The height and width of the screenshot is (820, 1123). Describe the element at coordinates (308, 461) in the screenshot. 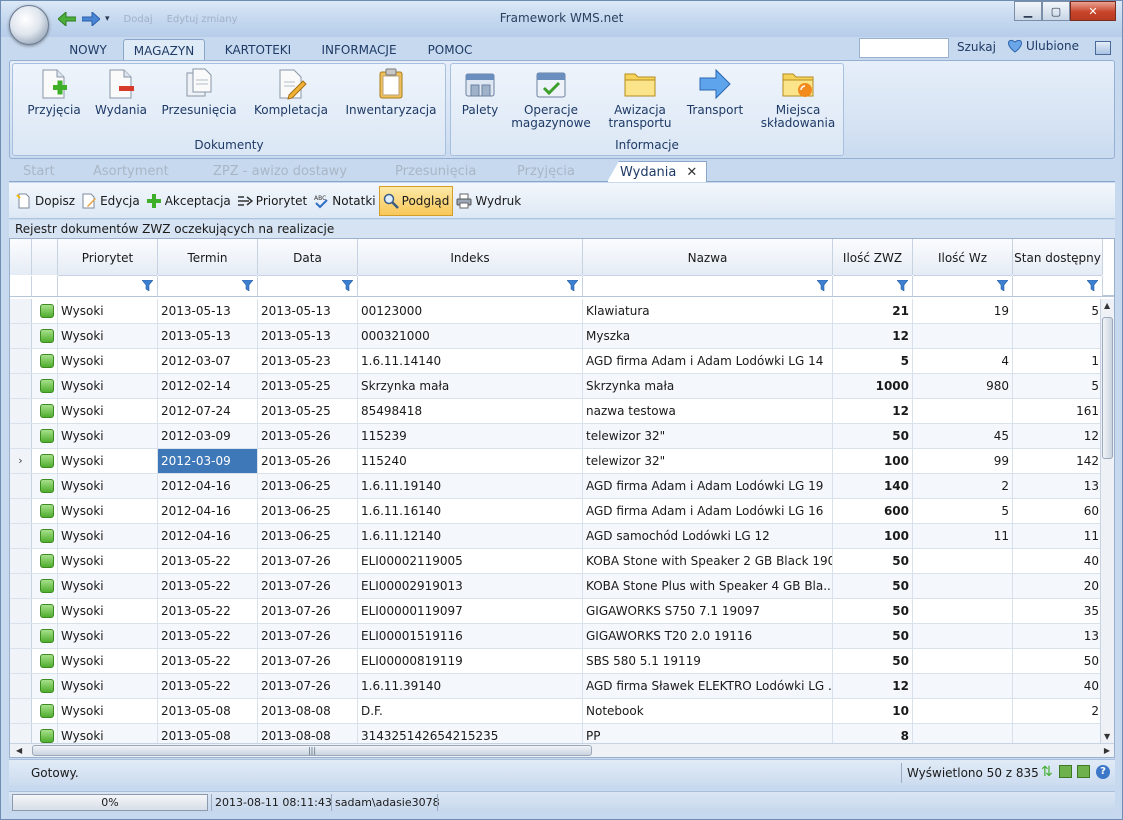

I see `table-cell: 2013-05-26` at that location.